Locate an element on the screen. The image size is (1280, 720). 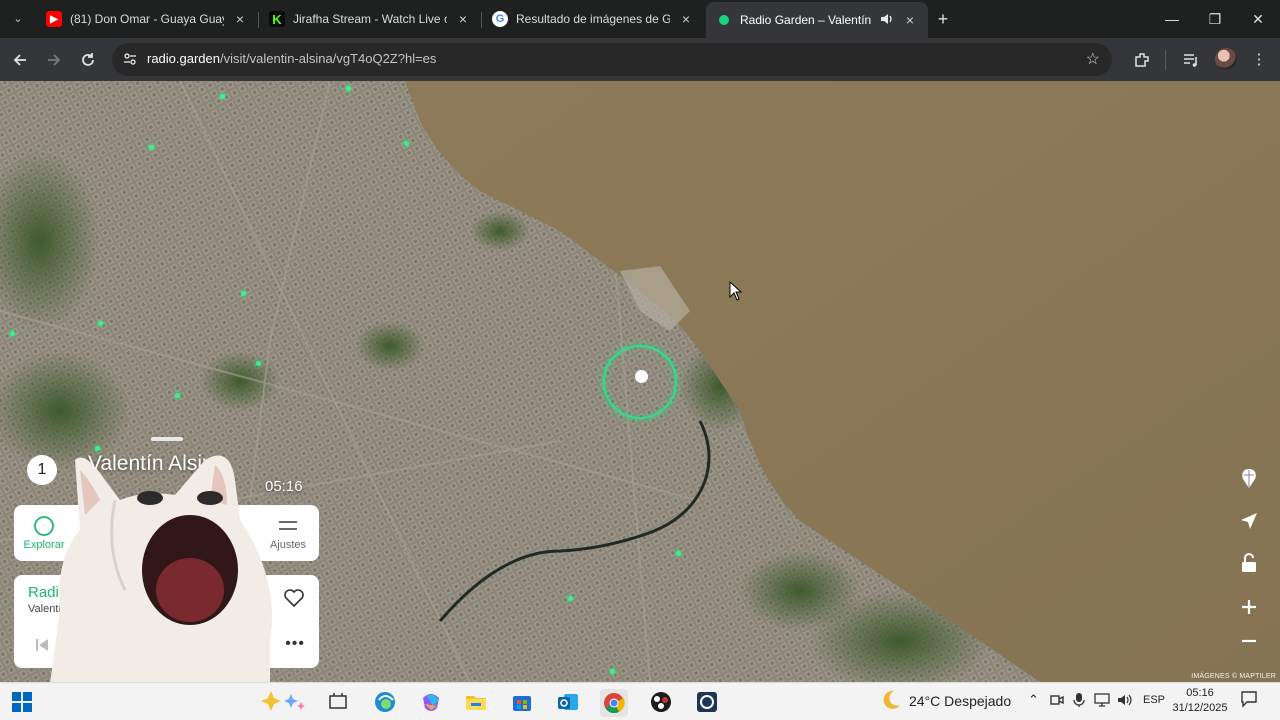
file-explorer-icon is located at coordinates (476, 702).